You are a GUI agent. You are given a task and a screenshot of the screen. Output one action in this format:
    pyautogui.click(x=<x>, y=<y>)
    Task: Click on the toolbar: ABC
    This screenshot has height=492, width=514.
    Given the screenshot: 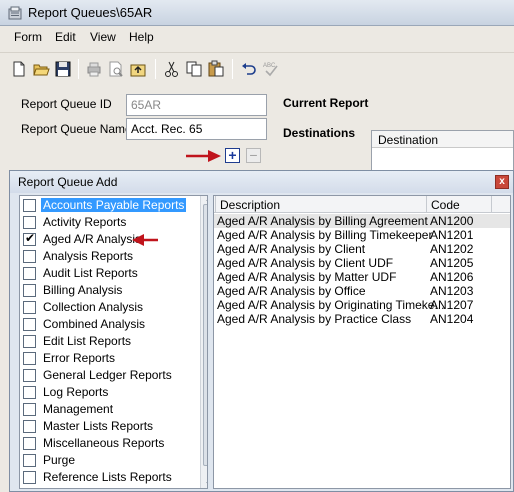 What is the action you would take?
    pyautogui.click(x=257, y=69)
    